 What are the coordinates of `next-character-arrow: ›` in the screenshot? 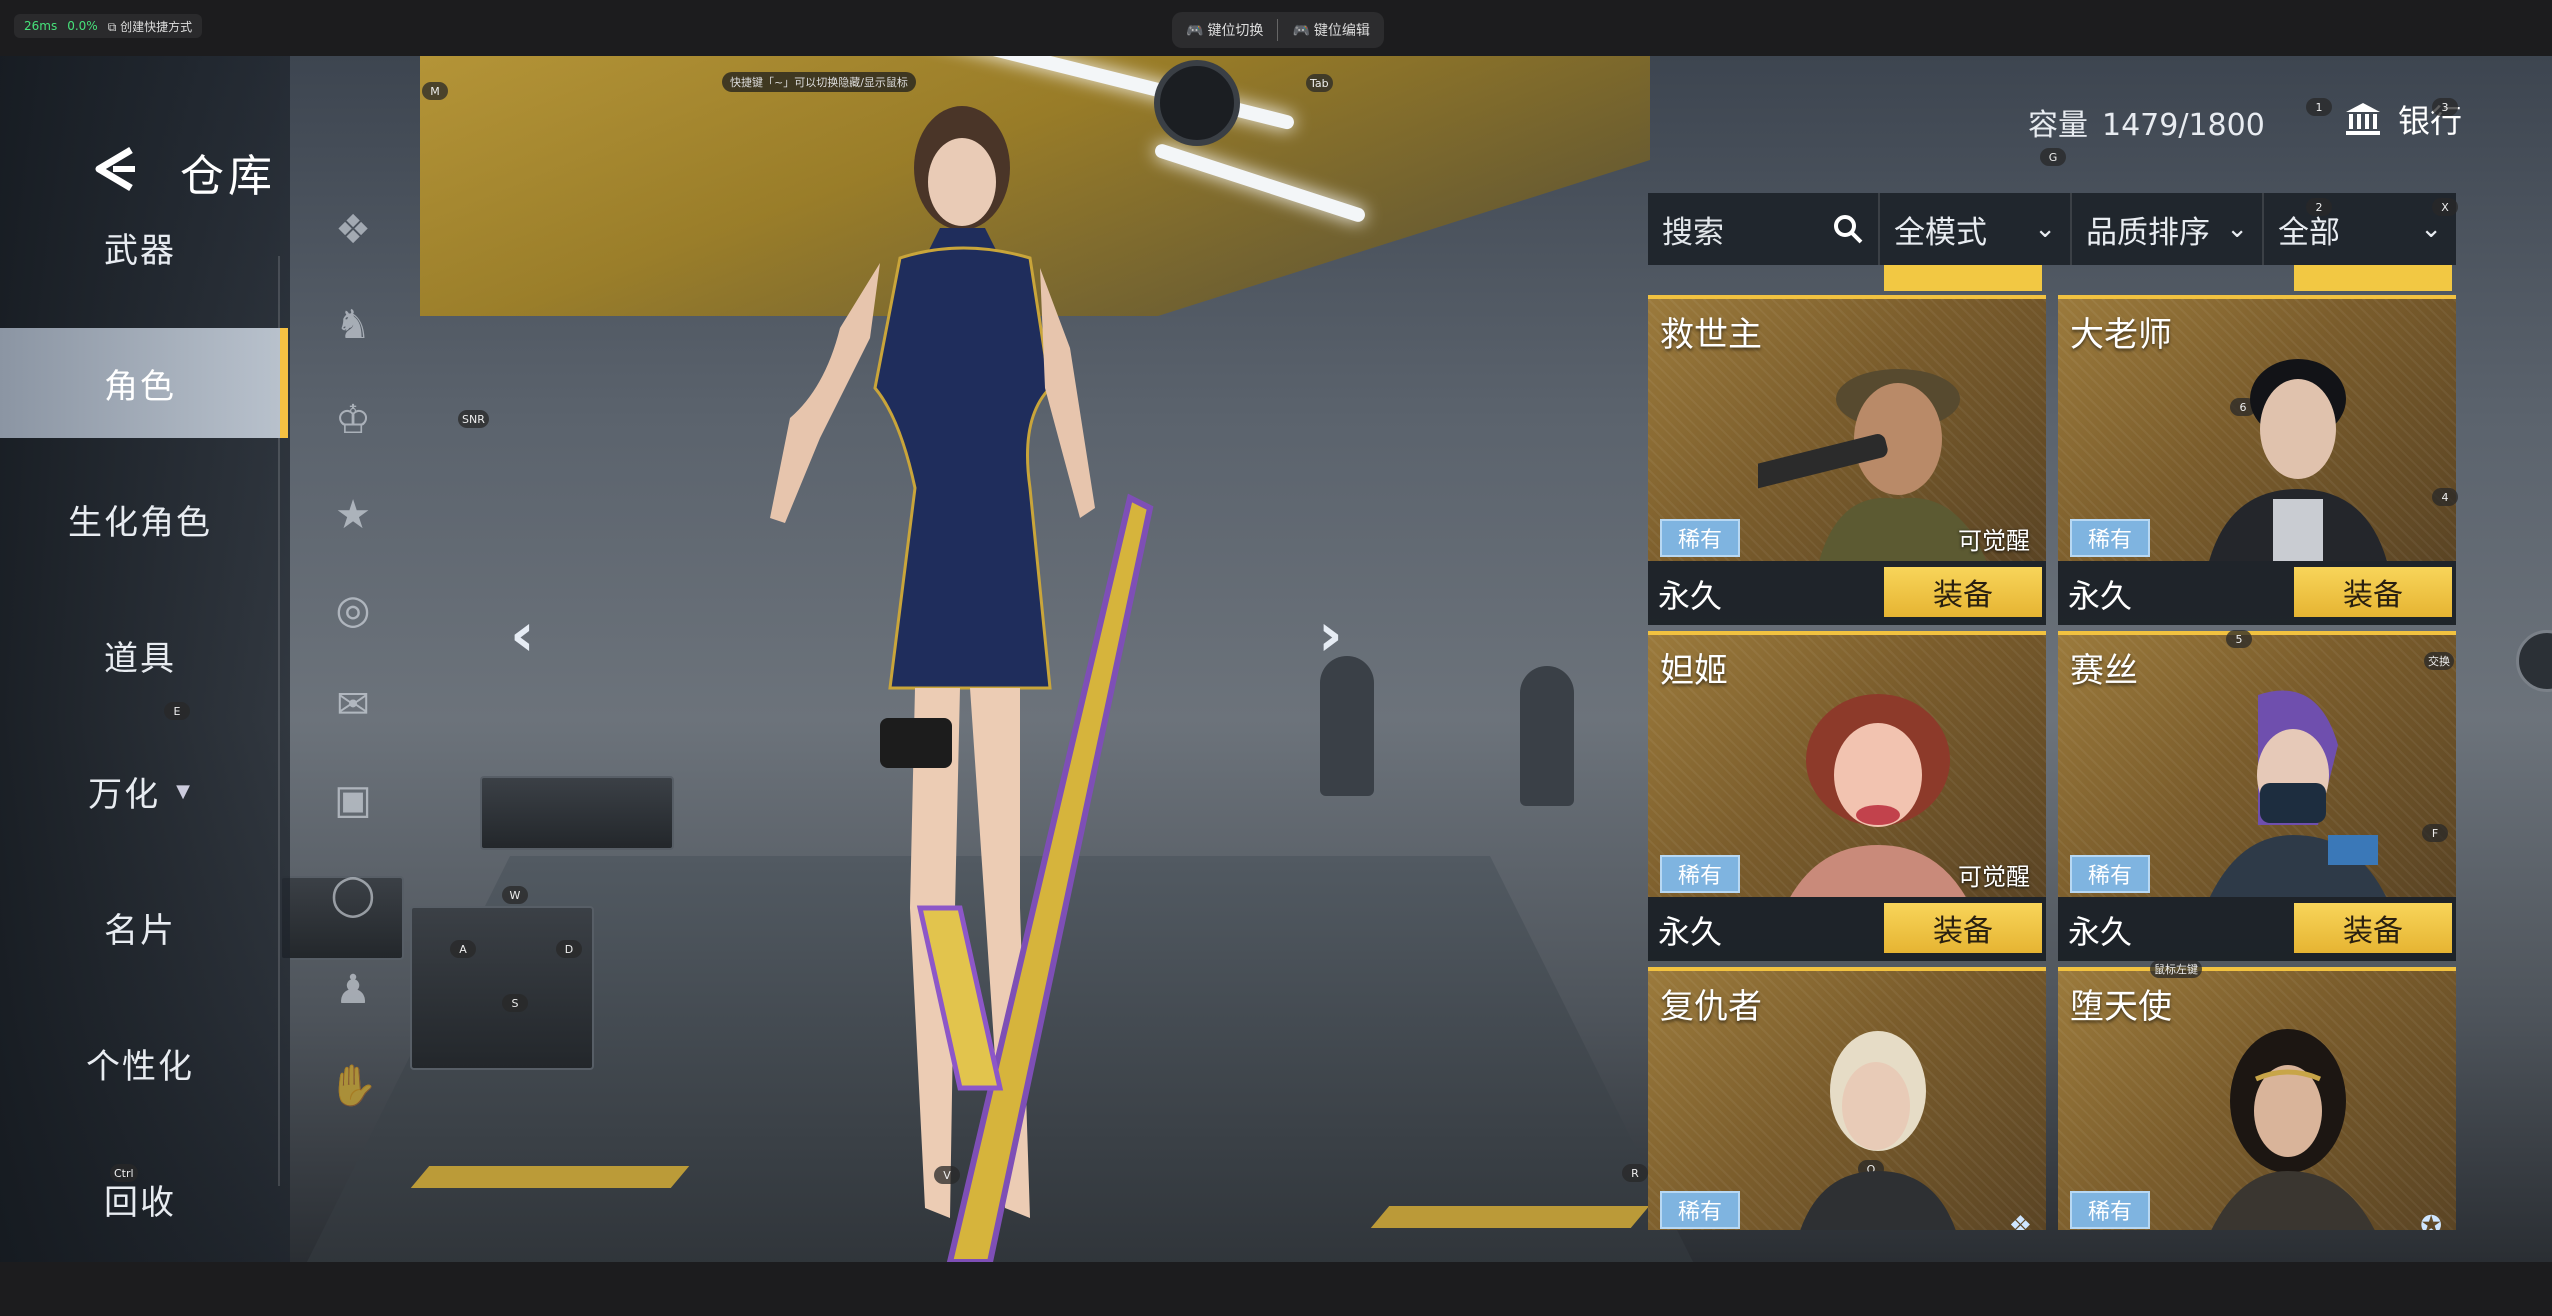 It's located at (1330, 635).